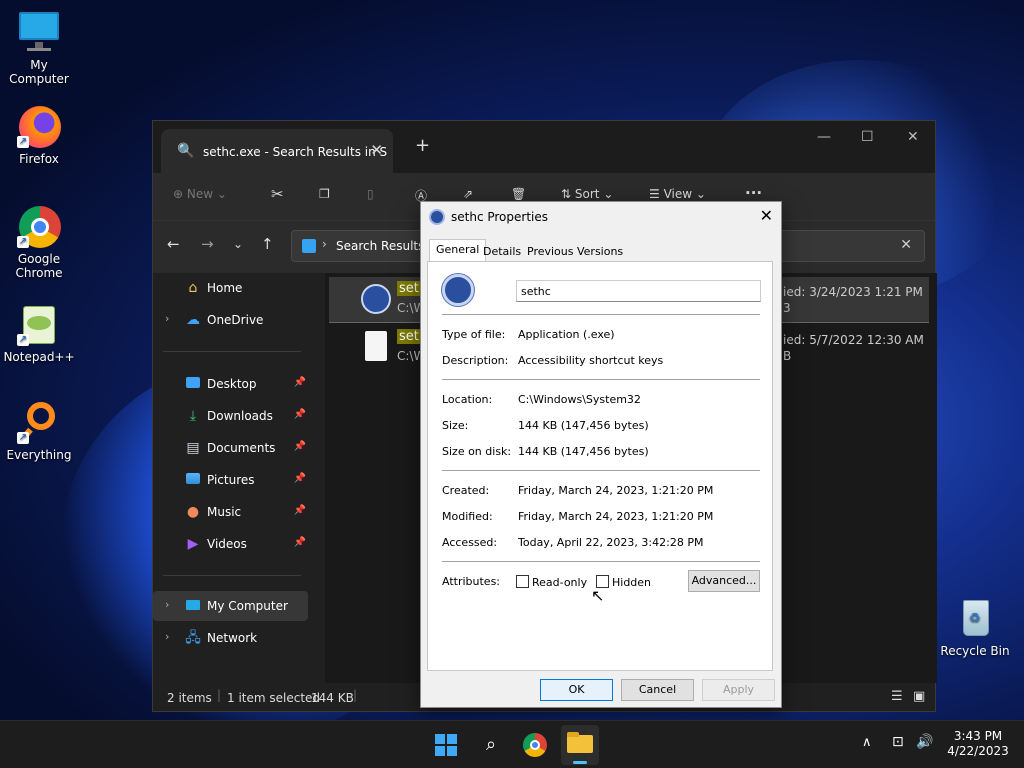  I want to click on share-icon: ⇗, so click(468, 194).